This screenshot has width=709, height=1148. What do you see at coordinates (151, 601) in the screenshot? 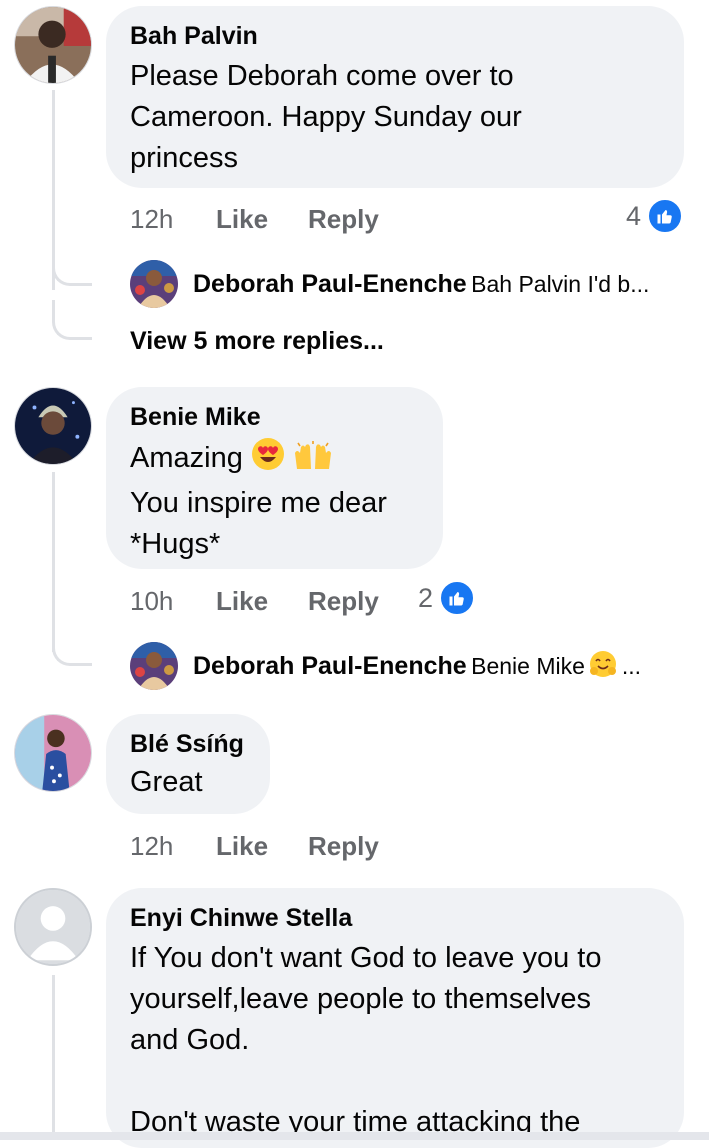
I see `comment-timestamp: 10h` at bounding box center [151, 601].